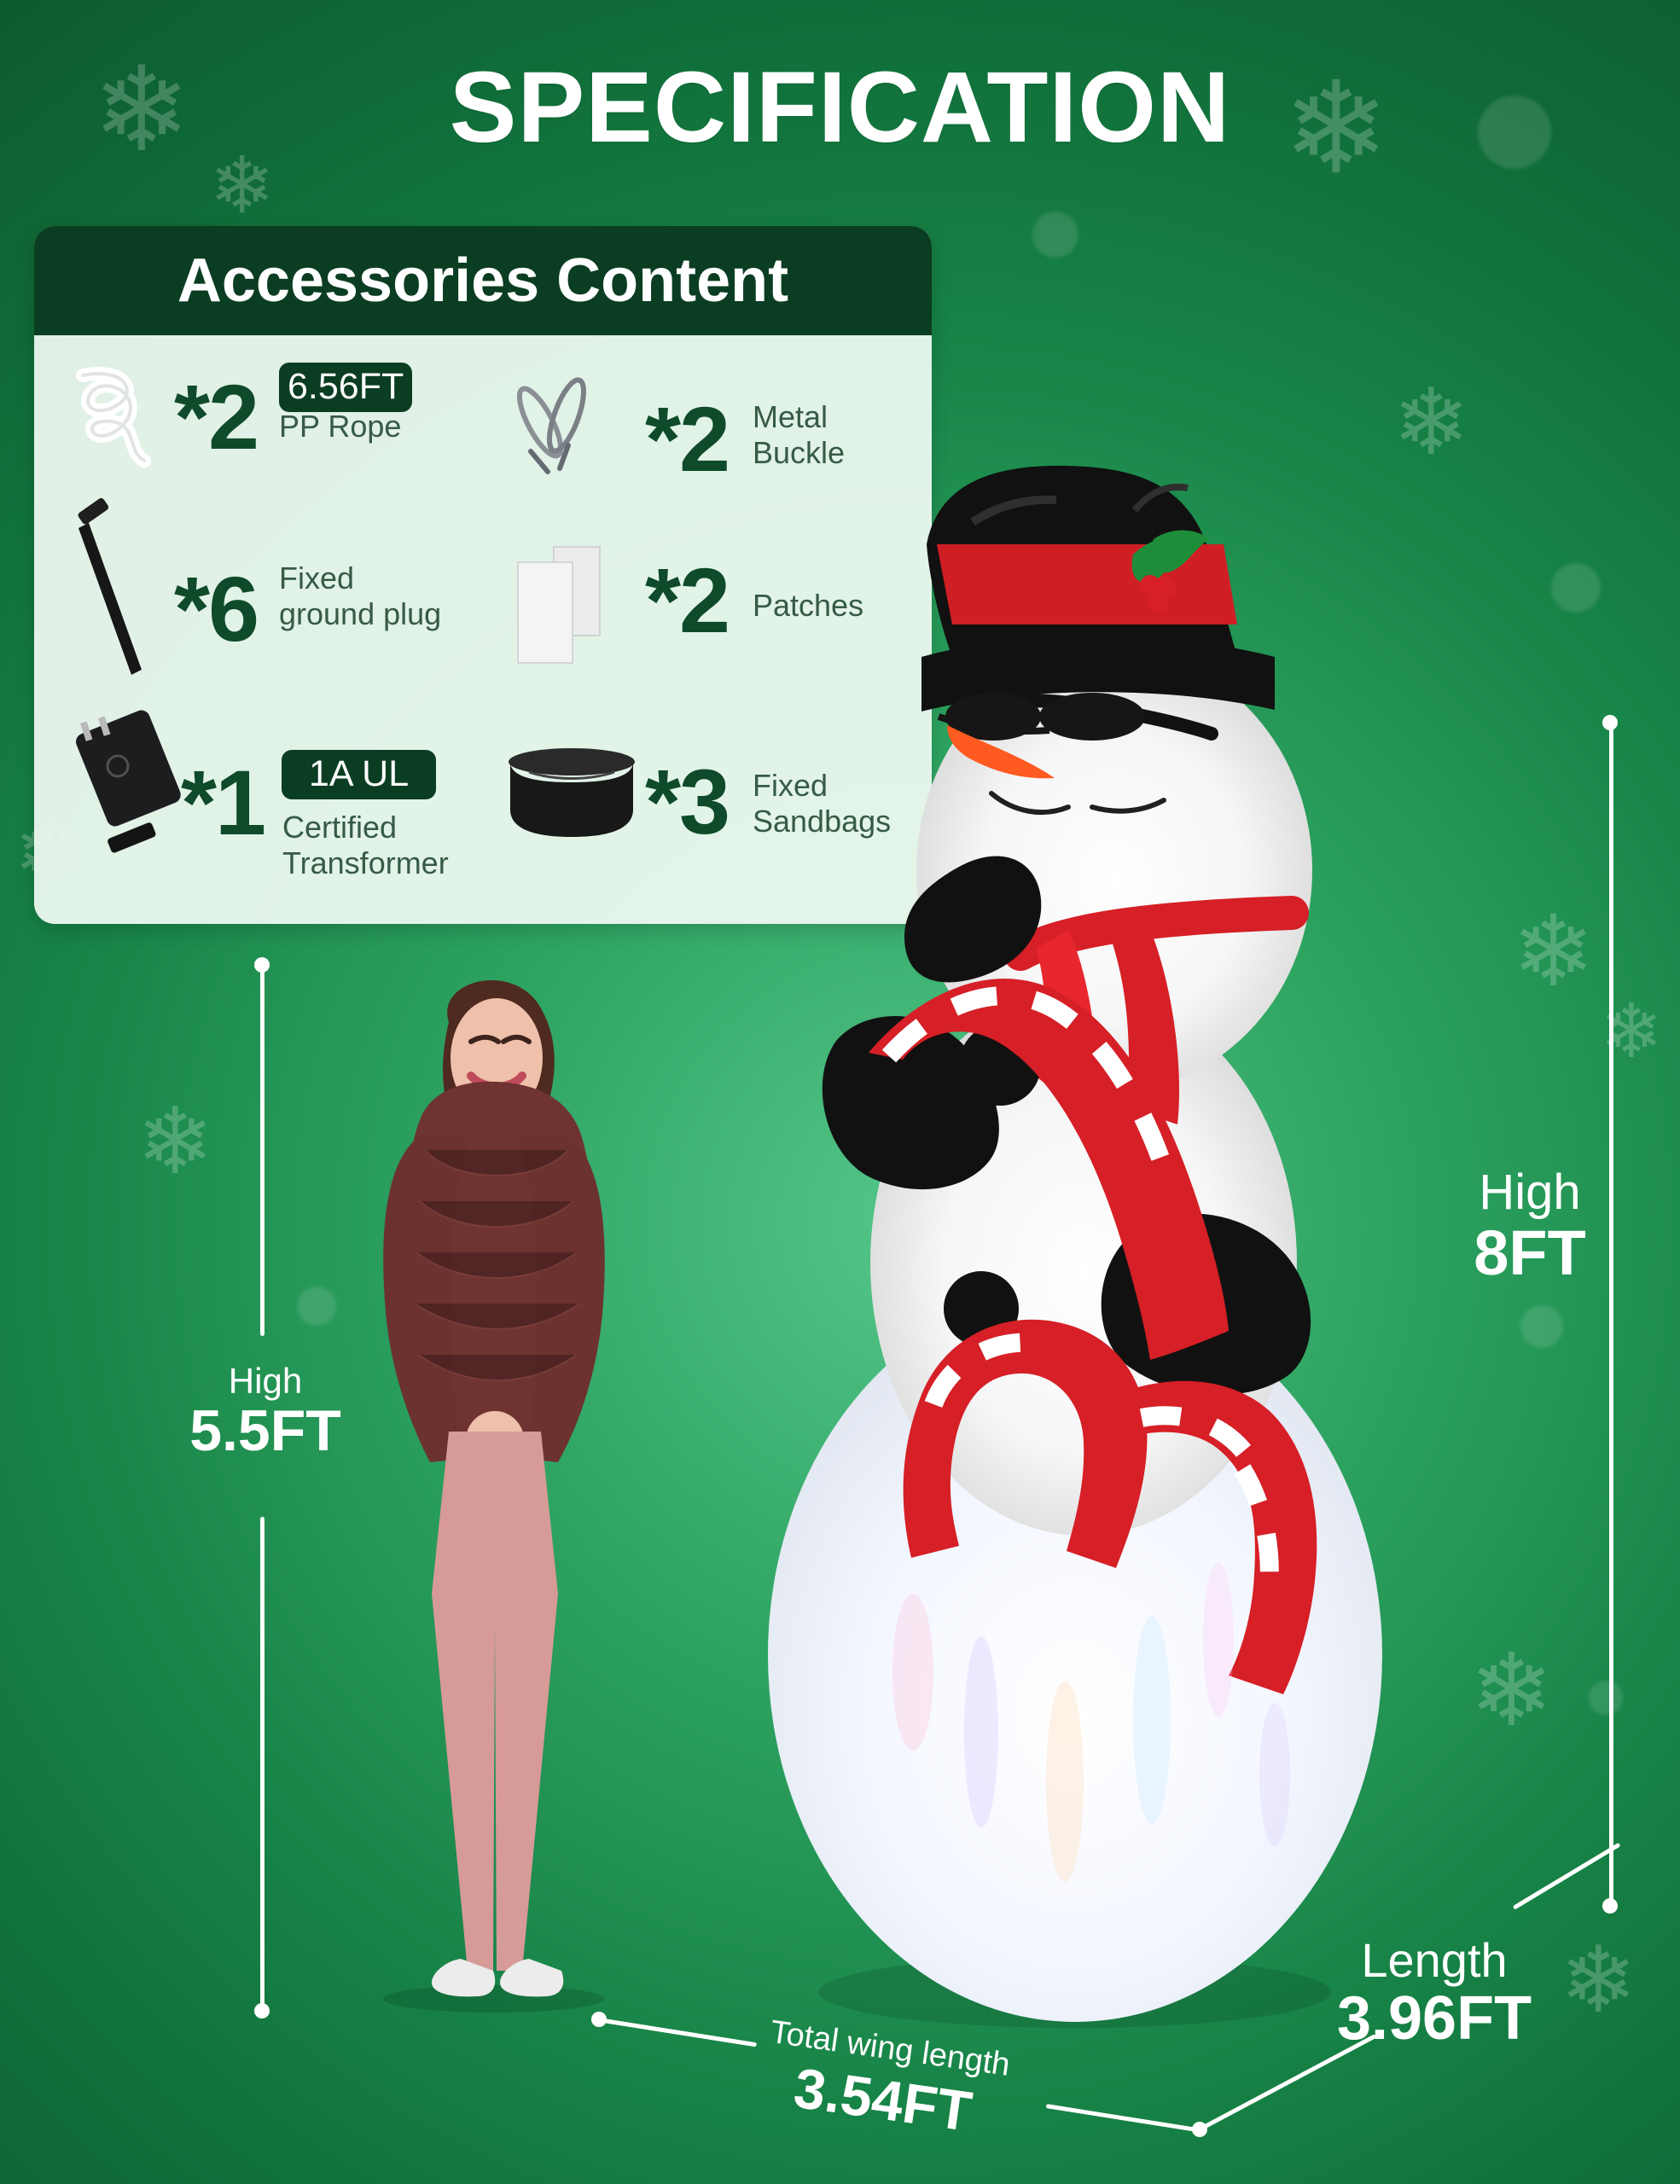  Describe the element at coordinates (1434, 2018) in the screenshot. I see `length-value: 3.96FT` at that location.